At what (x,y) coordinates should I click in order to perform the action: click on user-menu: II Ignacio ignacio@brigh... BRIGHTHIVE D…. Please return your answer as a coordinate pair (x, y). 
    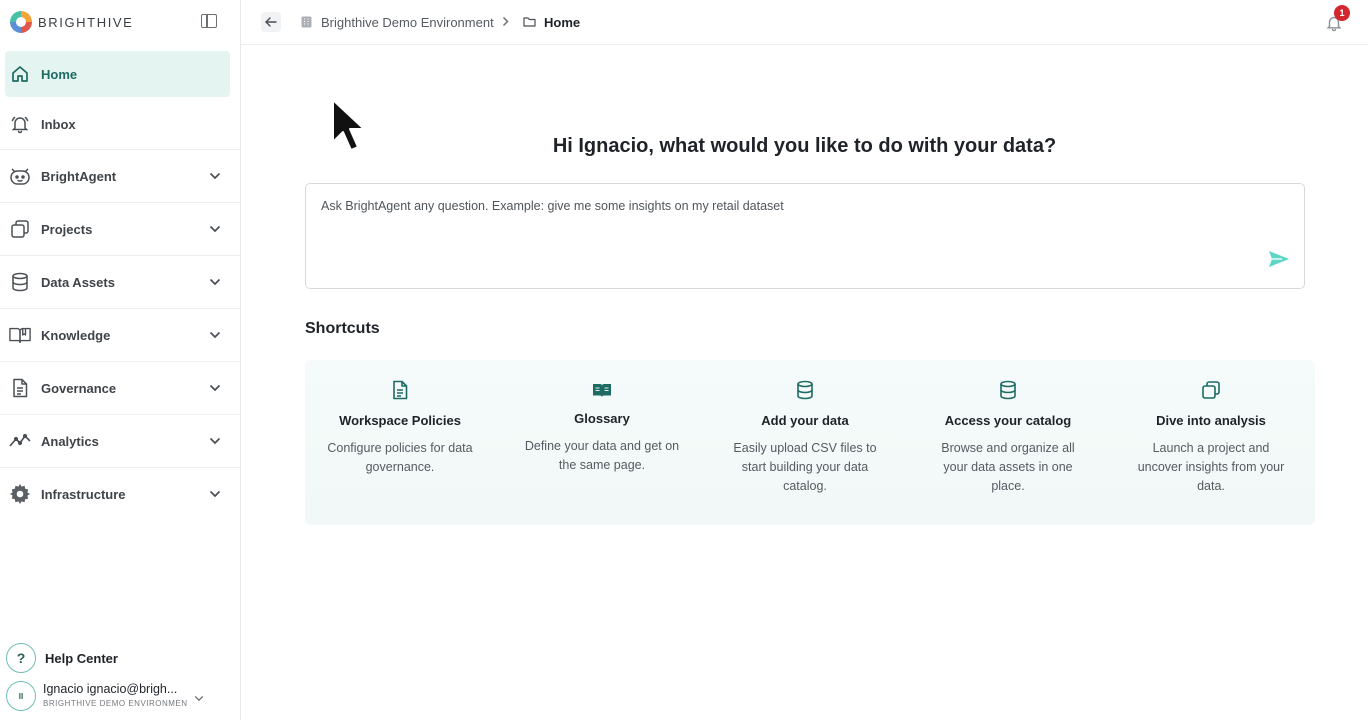
    Looking at the image, I should click on (121, 696).